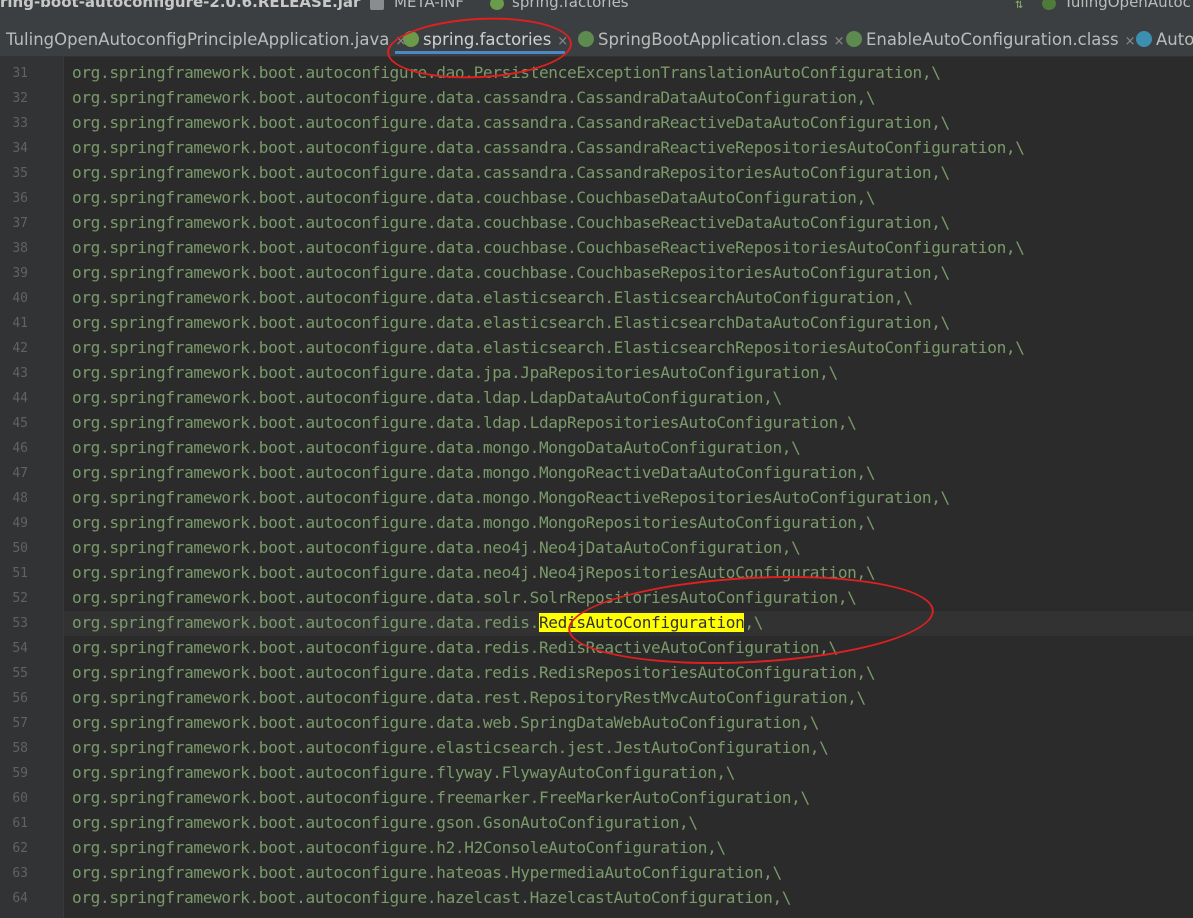 This screenshot has height=918, width=1193. I want to click on tab-label: EnableAutoConfiguration.class, so click(992, 39).